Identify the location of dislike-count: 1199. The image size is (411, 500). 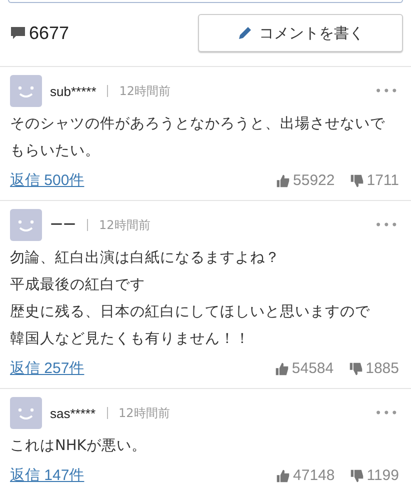
(382, 475).